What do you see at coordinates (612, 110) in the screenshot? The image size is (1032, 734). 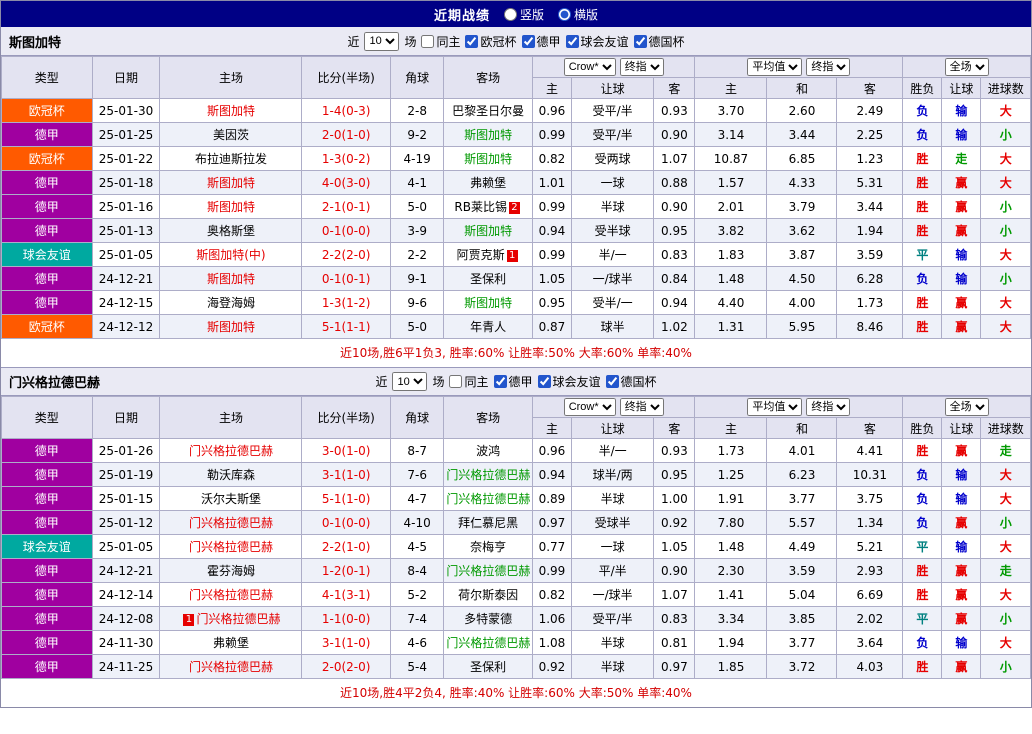 I see `handicap: 受平/半` at bounding box center [612, 110].